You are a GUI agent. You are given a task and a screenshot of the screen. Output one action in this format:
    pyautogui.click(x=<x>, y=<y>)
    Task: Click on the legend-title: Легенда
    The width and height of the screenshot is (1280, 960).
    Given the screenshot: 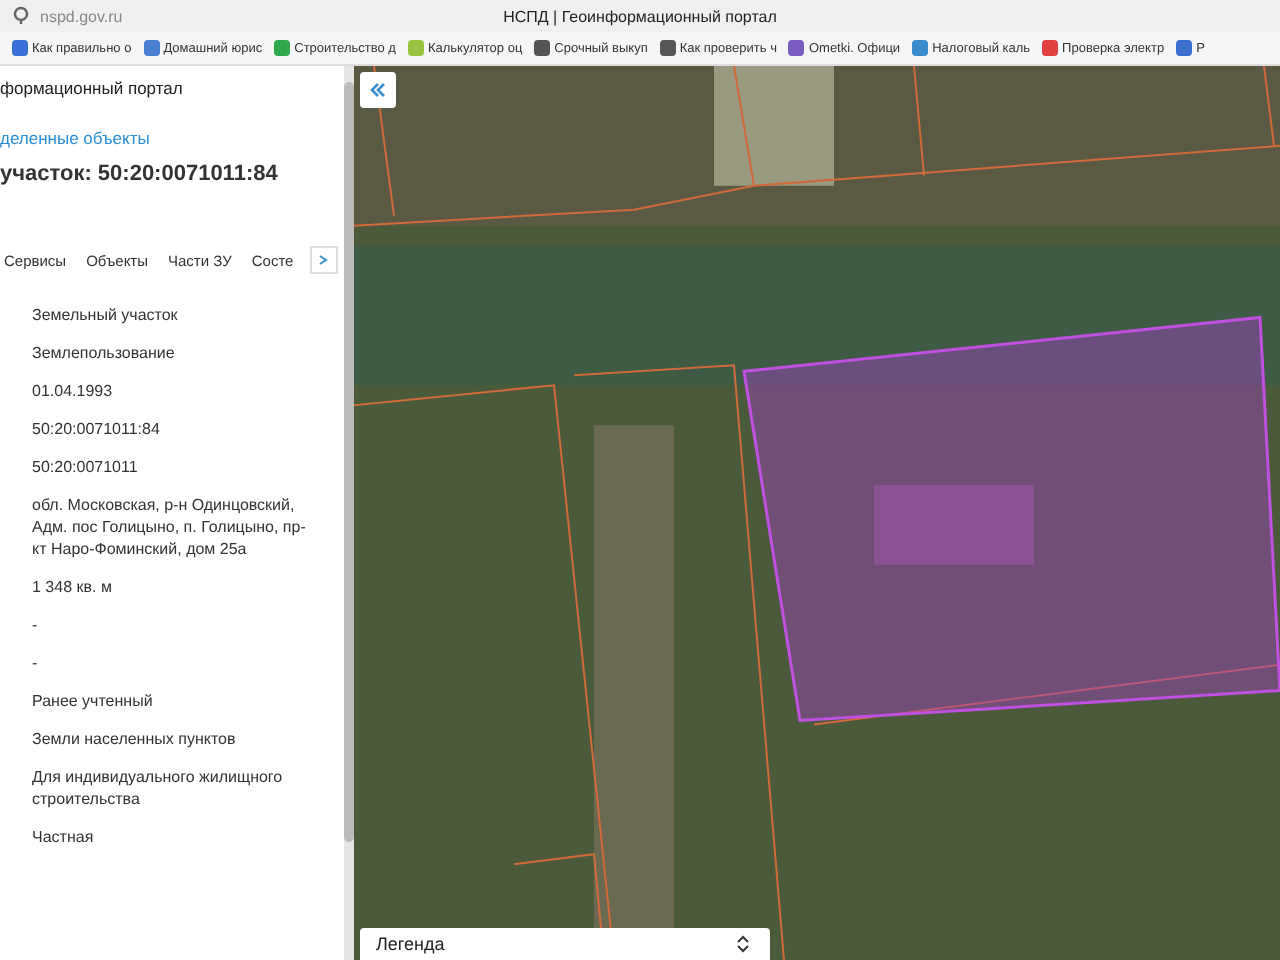 What is the action you would take?
    pyautogui.click(x=410, y=944)
    